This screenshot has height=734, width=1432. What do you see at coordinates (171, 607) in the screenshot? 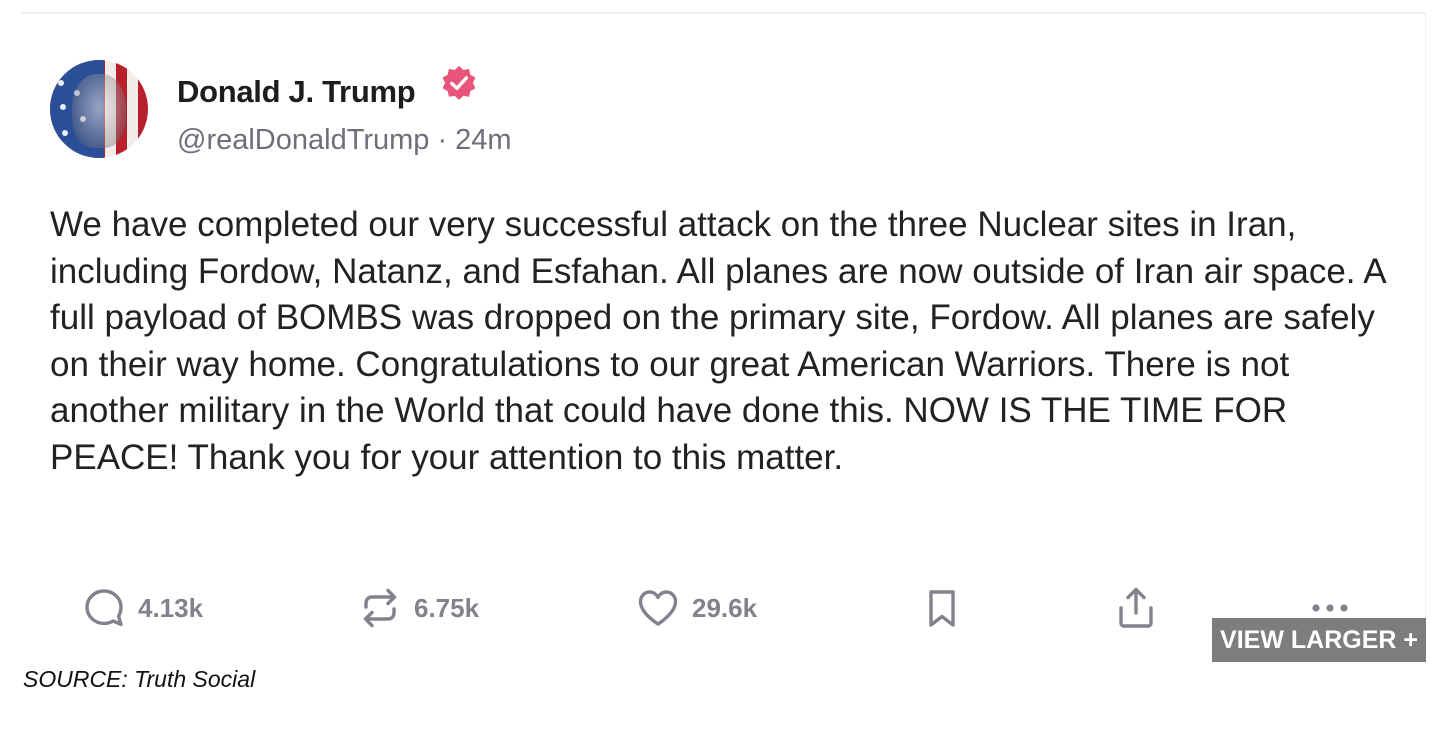
I see `reply-count: 4.13k` at bounding box center [171, 607].